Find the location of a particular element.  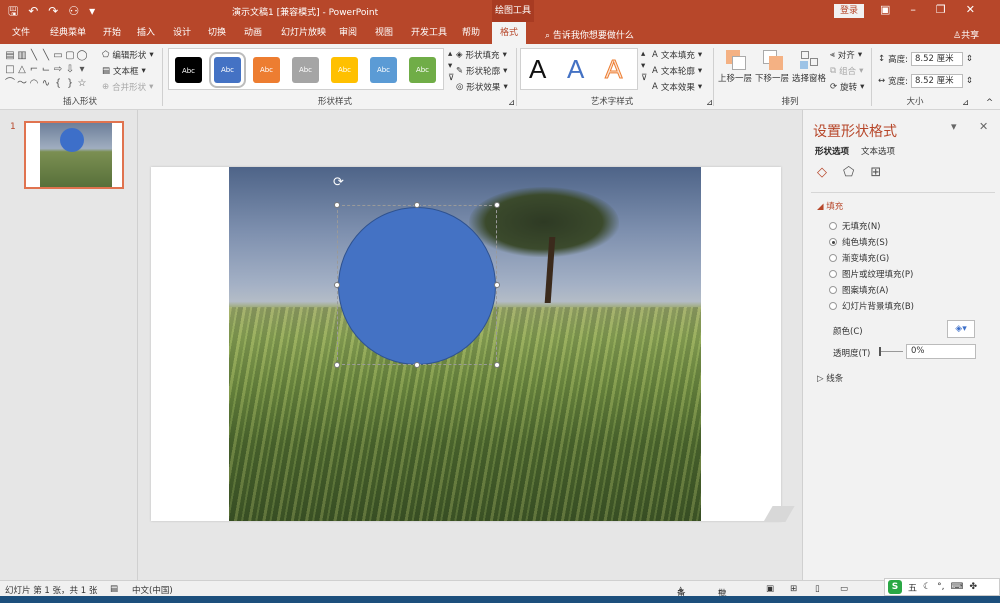

redo-icon: ↷ is located at coordinates (53, 11).